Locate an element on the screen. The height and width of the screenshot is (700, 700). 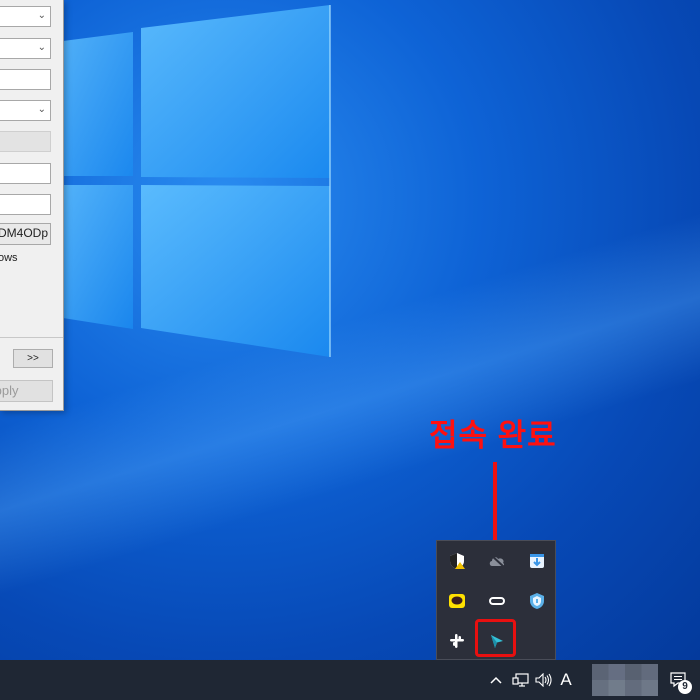
chevron-up-icon is located at coordinates (496, 680).